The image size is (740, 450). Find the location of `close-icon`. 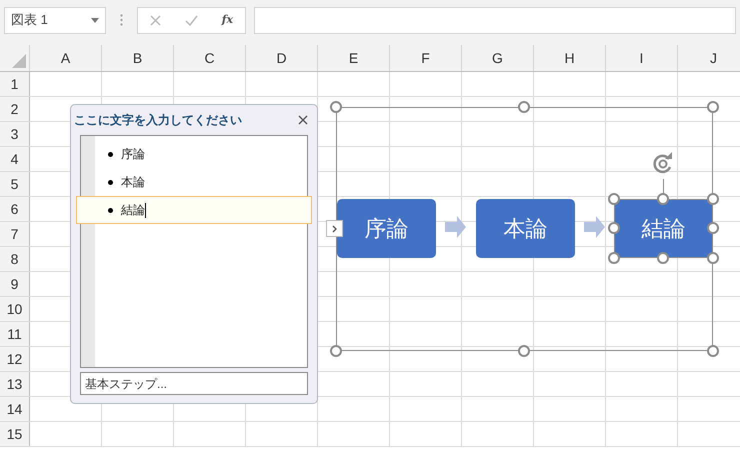

close-icon is located at coordinates (303, 120).